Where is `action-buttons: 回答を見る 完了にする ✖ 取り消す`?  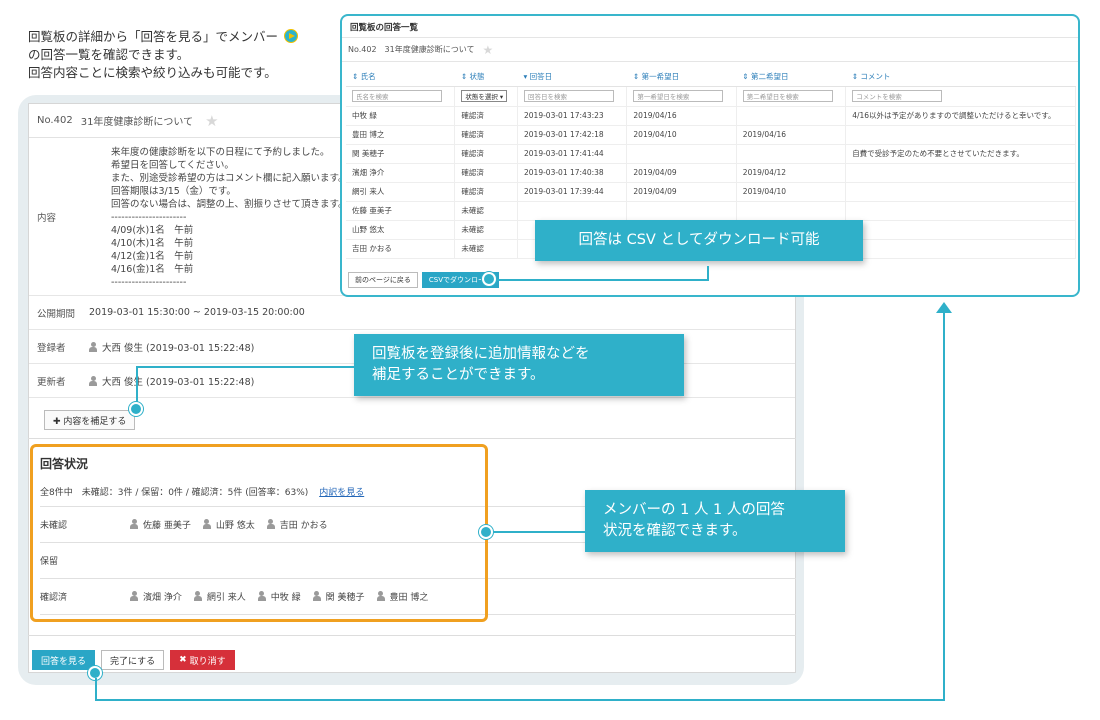
action-buttons: 回答を見る 完了にする ✖ 取り消す is located at coordinates (133, 660).